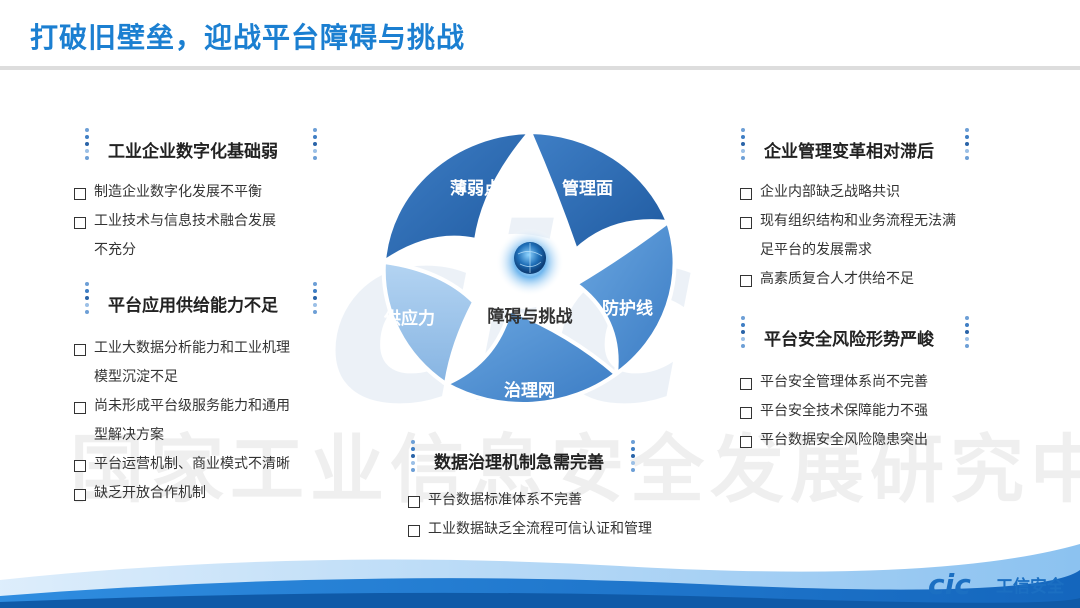  What do you see at coordinates (519, 463) in the screenshot?
I see `section-title-bottom-center: 数据治理机制急需完善` at bounding box center [519, 463].